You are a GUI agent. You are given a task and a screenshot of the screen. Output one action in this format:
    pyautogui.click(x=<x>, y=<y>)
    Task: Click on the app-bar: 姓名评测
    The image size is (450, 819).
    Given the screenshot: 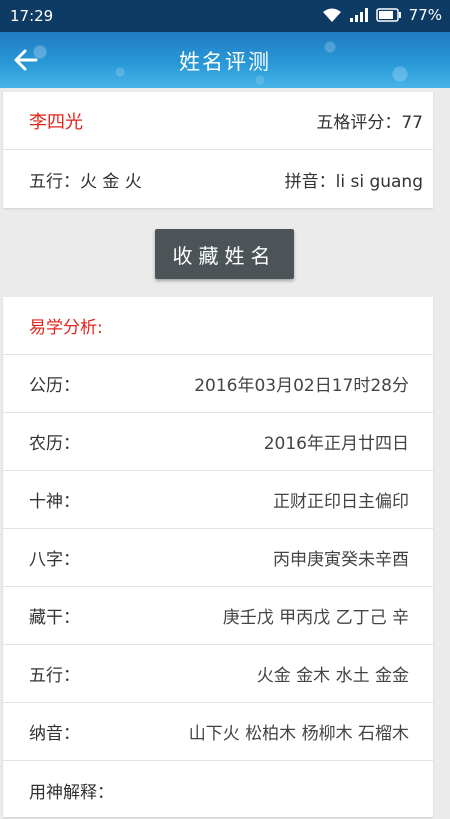 What is the action you would take?
    pyautogui.click(x=225, y=60)
    